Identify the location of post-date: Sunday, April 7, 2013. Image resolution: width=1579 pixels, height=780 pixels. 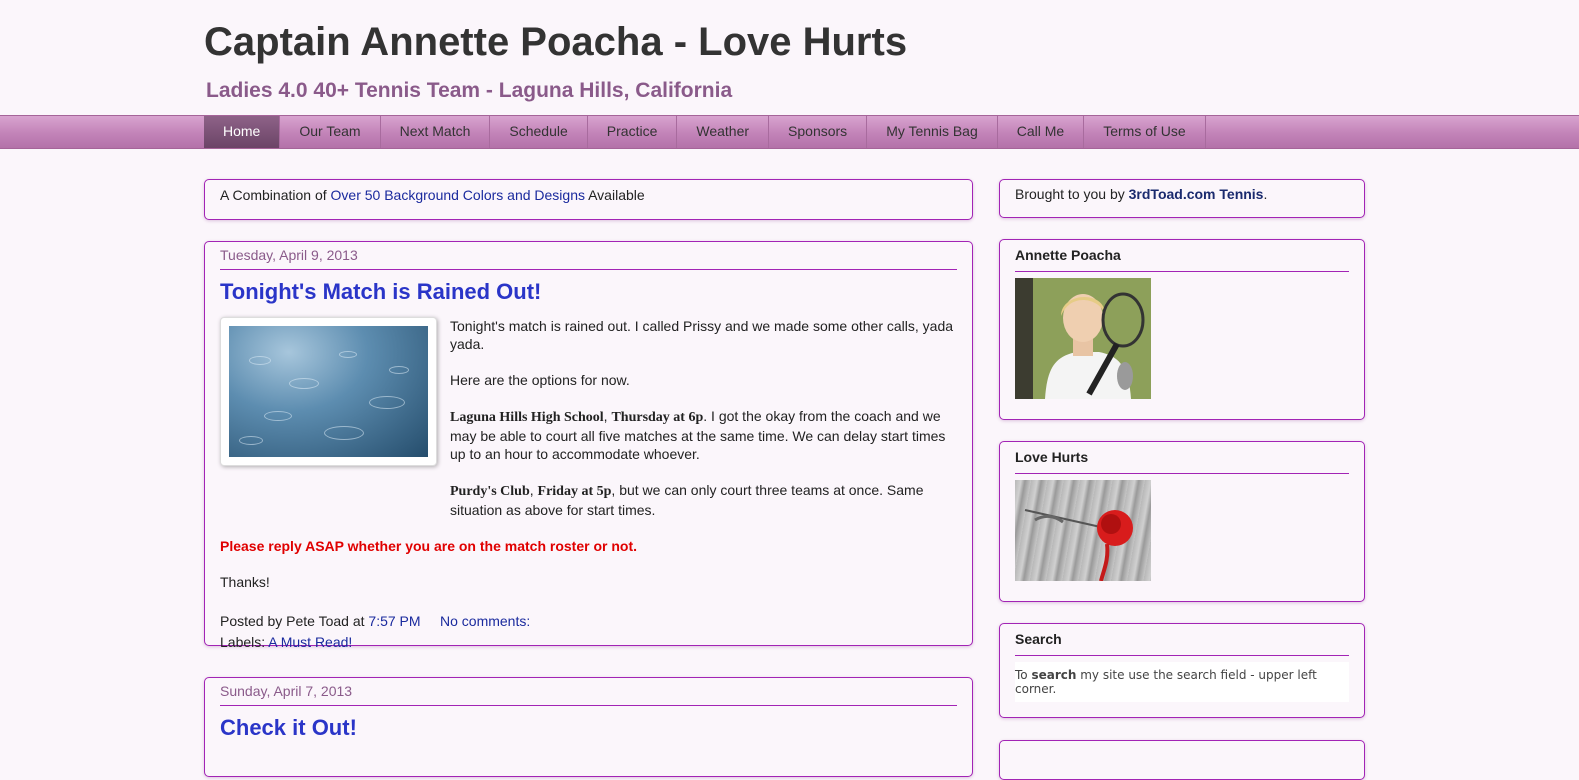
(588, 694).